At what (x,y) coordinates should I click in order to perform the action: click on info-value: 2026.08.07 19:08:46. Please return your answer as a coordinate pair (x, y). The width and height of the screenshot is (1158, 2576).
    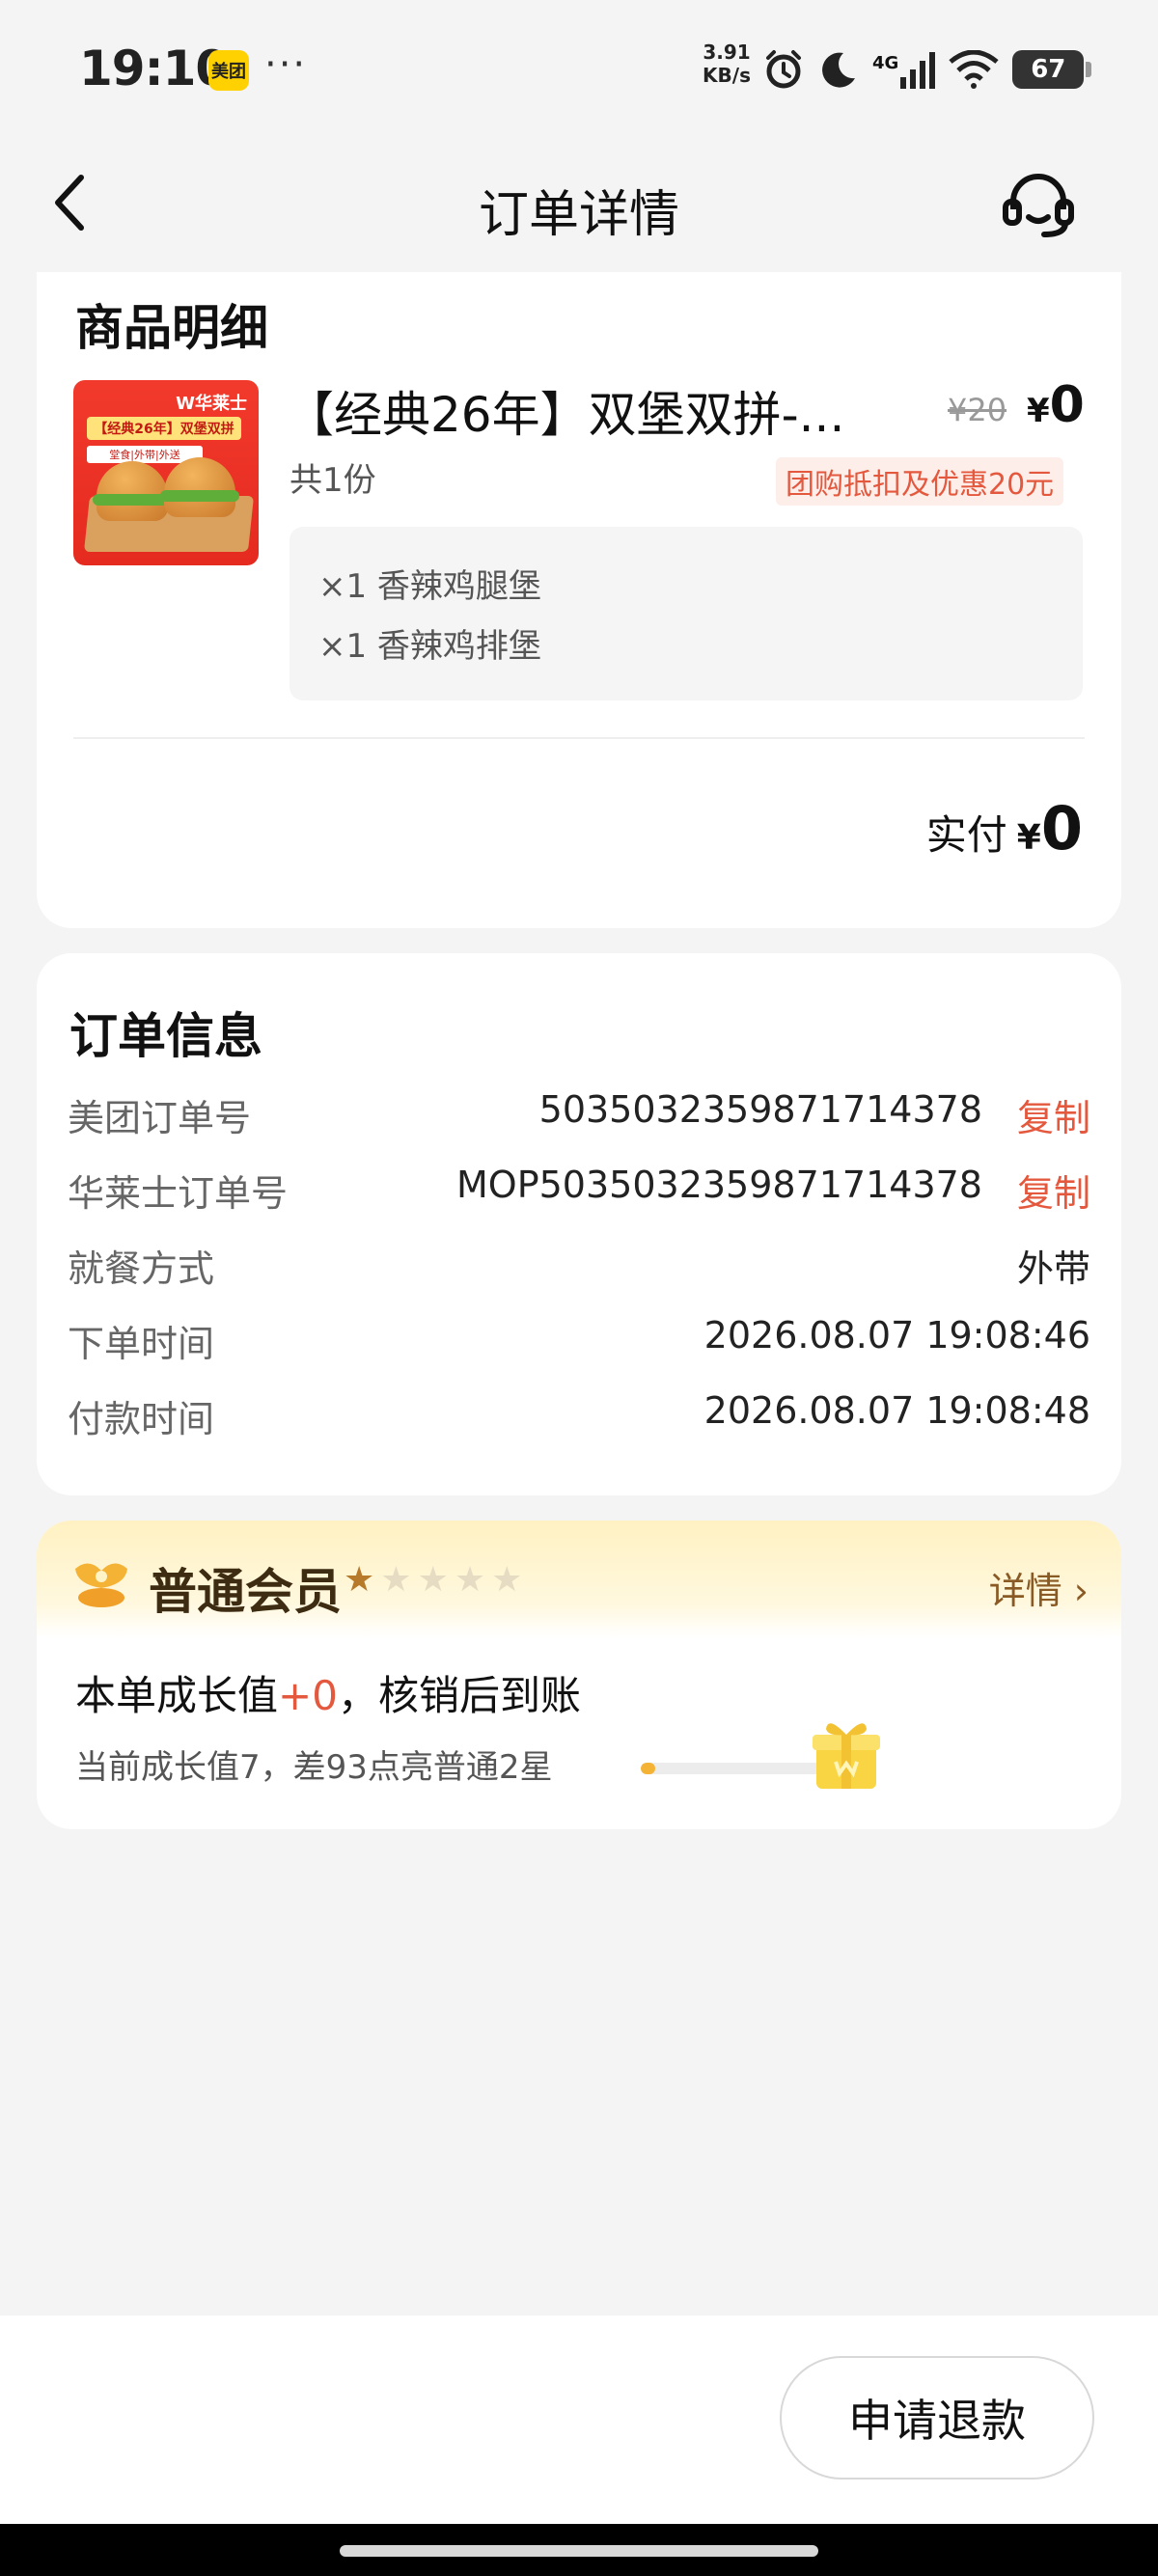
    Looking at the image, I should click on (896, 1336).